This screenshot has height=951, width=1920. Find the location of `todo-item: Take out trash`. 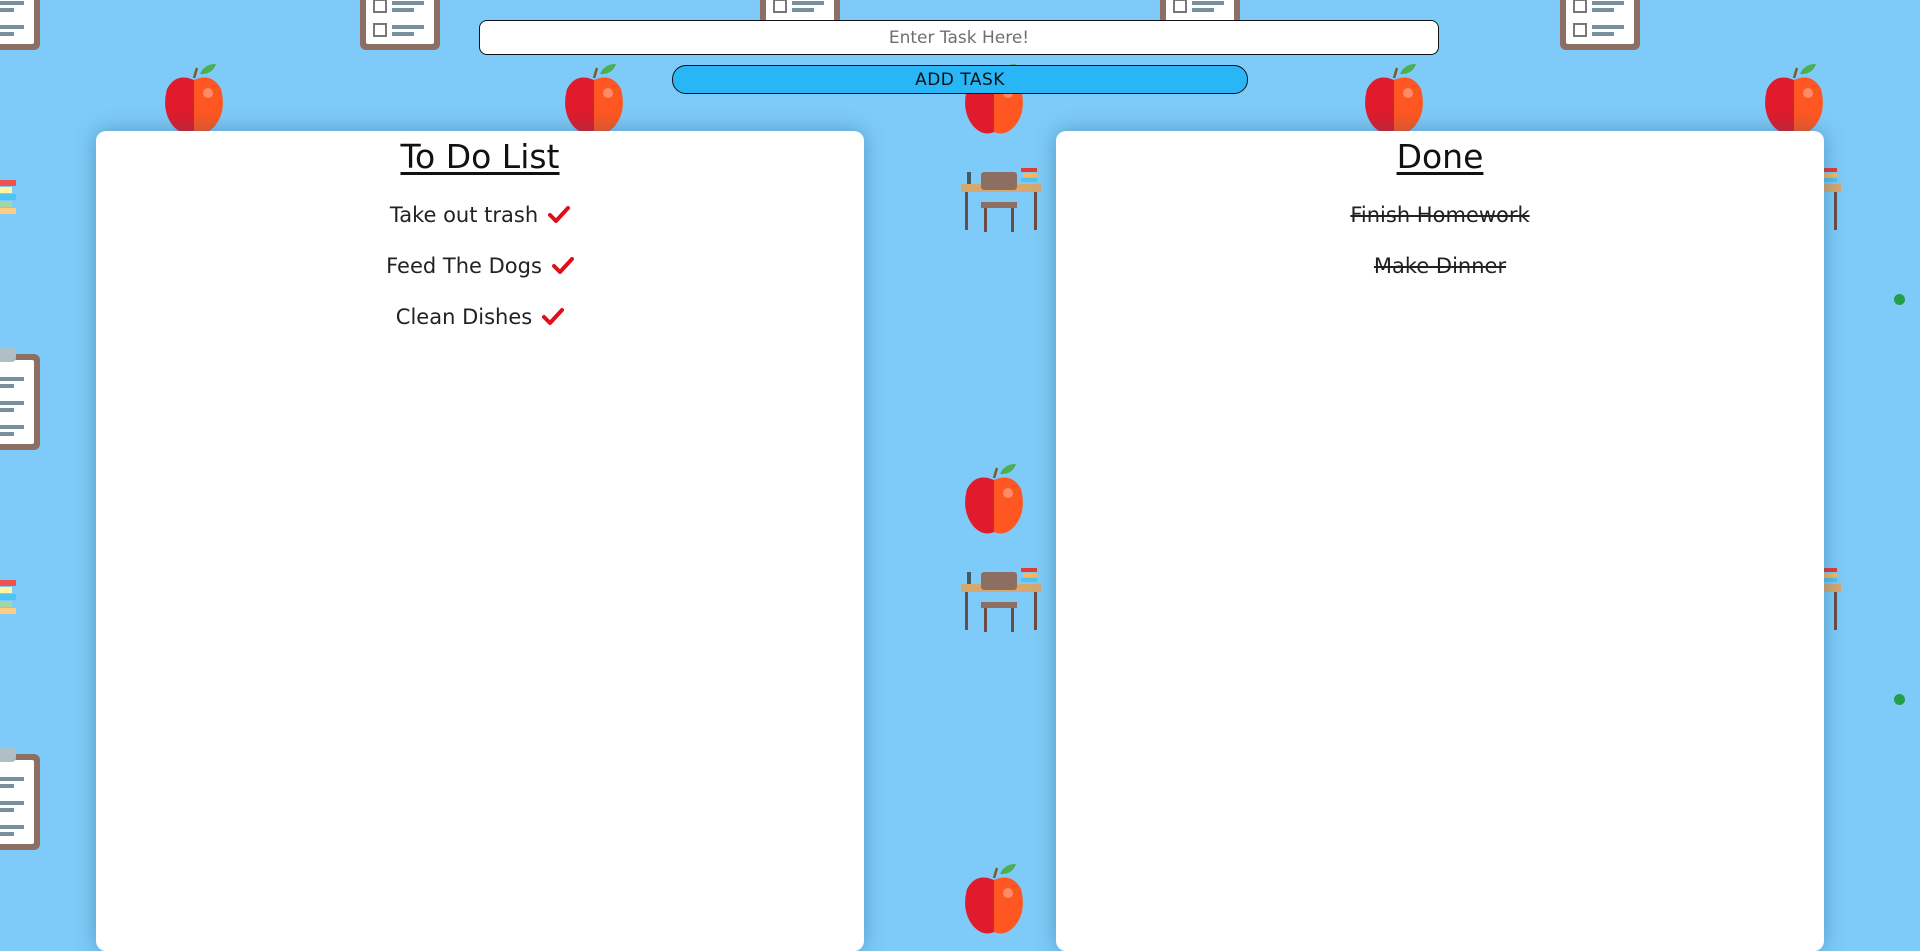

todo-item: Take out trash is located at coordinates (480, 214).